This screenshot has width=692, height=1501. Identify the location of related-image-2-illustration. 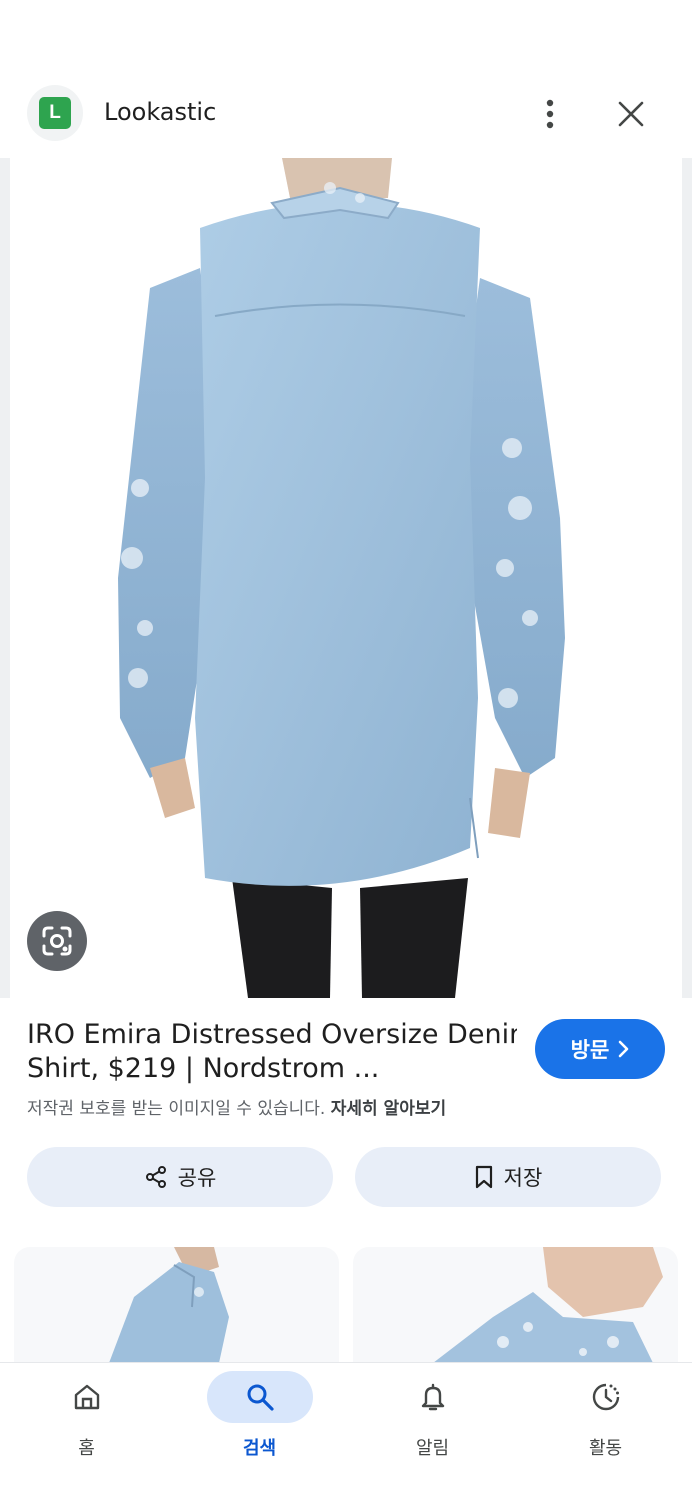
(548, 1305).